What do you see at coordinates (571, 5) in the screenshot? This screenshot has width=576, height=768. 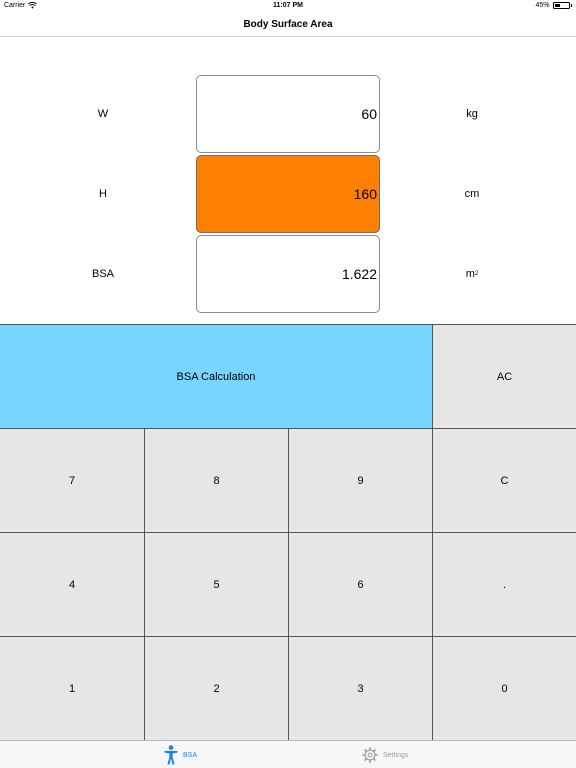 I see `battery-cap` at bounding box center [571, 5].